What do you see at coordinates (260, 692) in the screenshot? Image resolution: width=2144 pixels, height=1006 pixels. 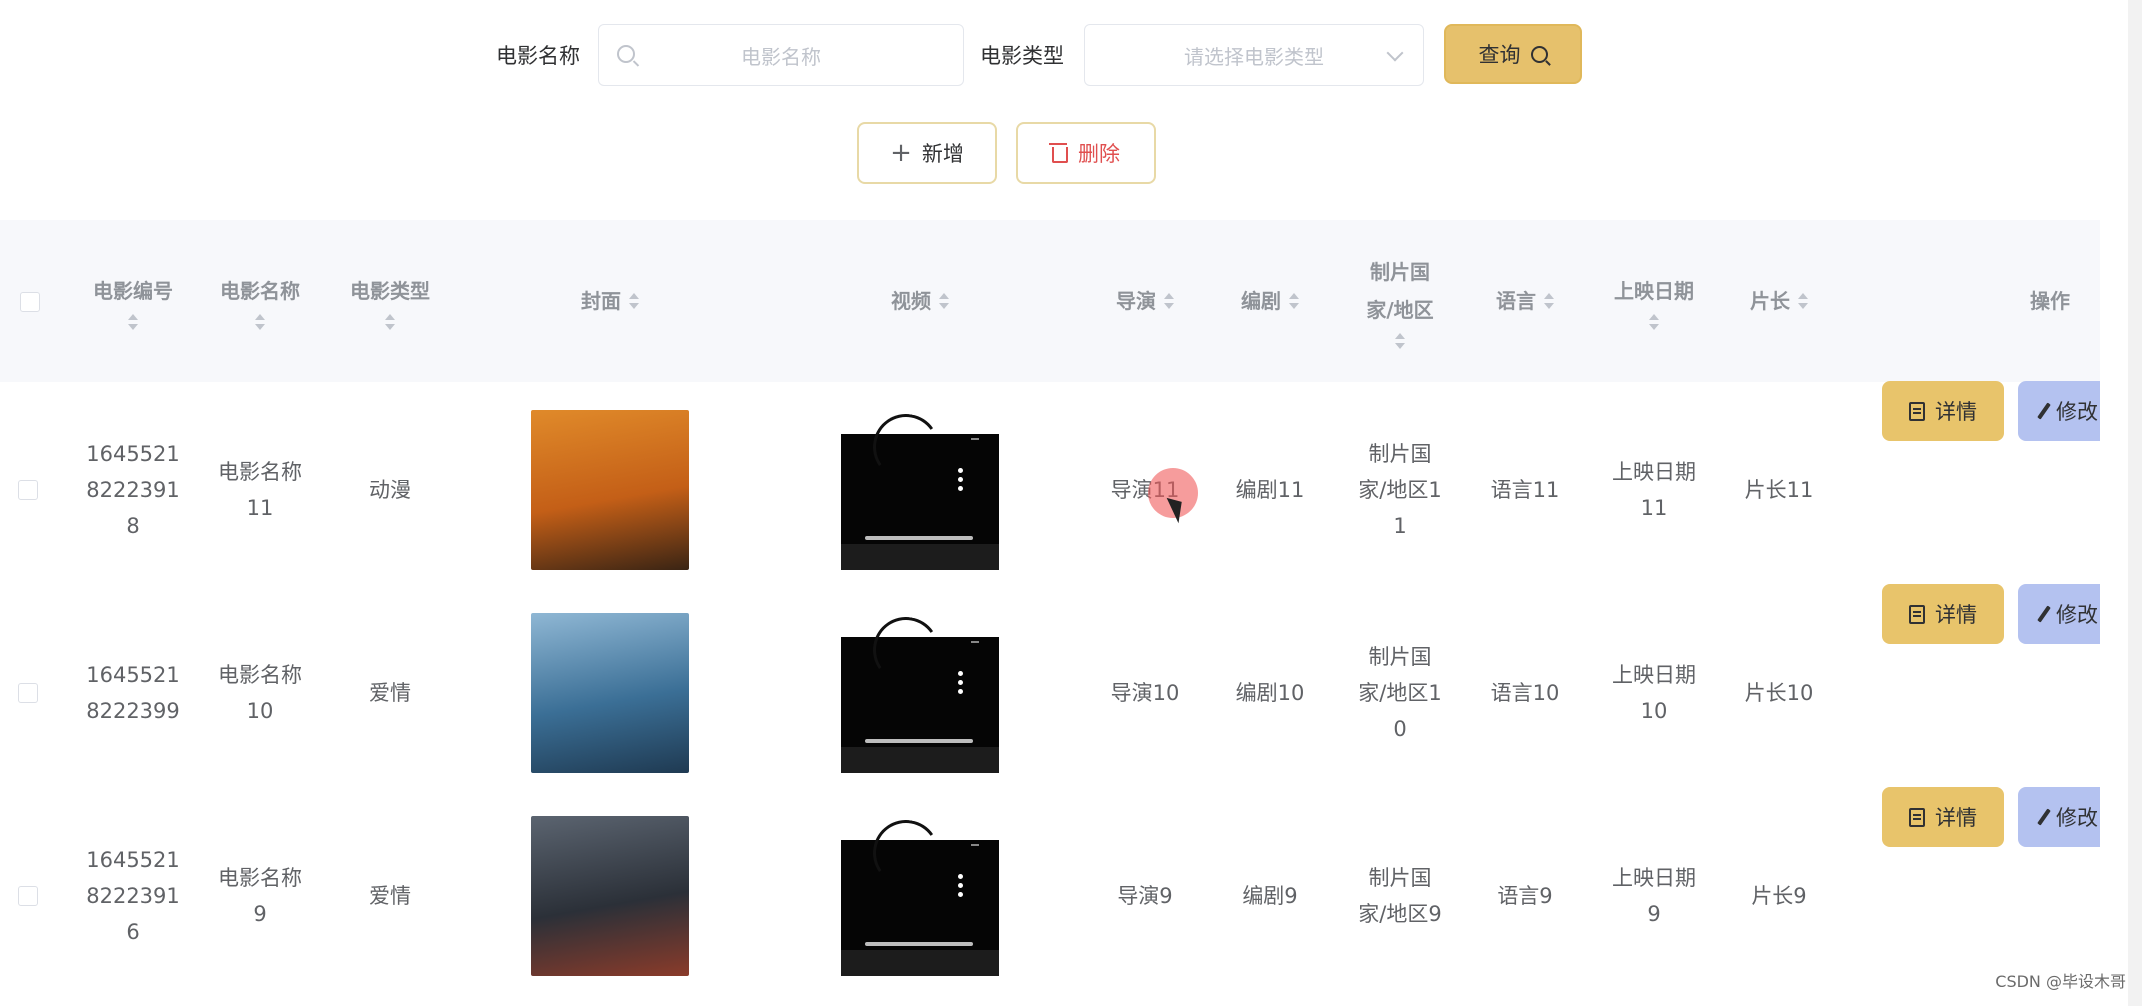 I see `cell-name: 电影名称 10` at bounding box center [260, 692].